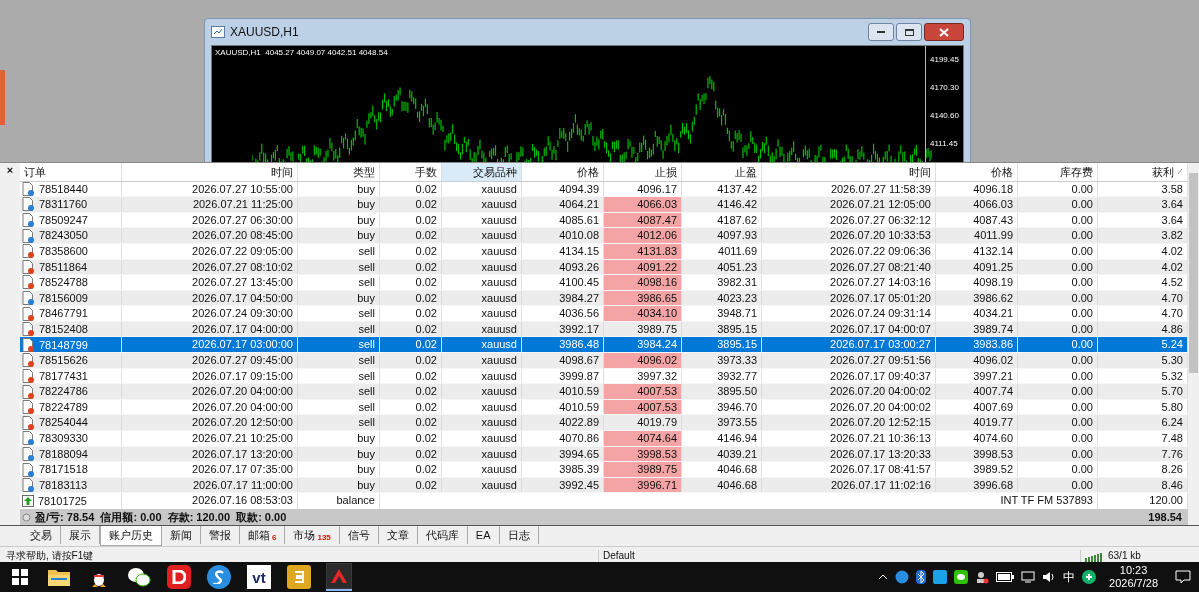  What do you see at coordinates (359, 535) in the screenshot?
I see `tab: 信号` at bounding box center [359, 535].